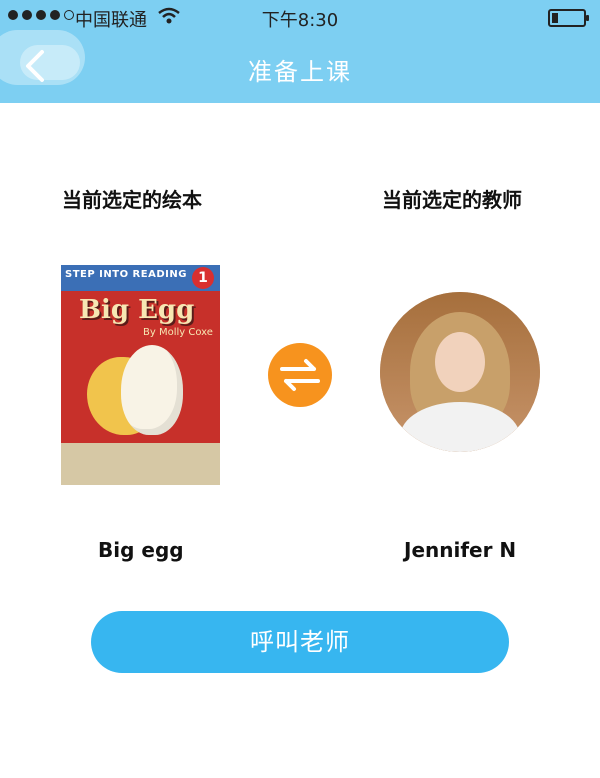  What do you see at coordinates (300, 20) in the screenshot?
I see `status-time: 下午8:30` at bounding box center [300, 20].